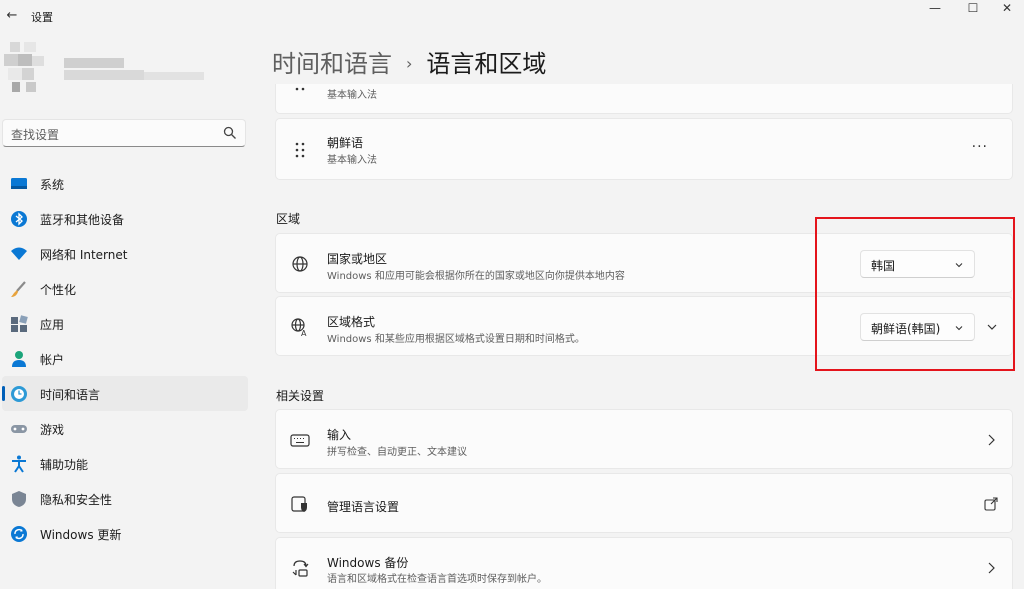 The image size is (1024, 589). I want to click on accessibility-icon, so click(19, 464).